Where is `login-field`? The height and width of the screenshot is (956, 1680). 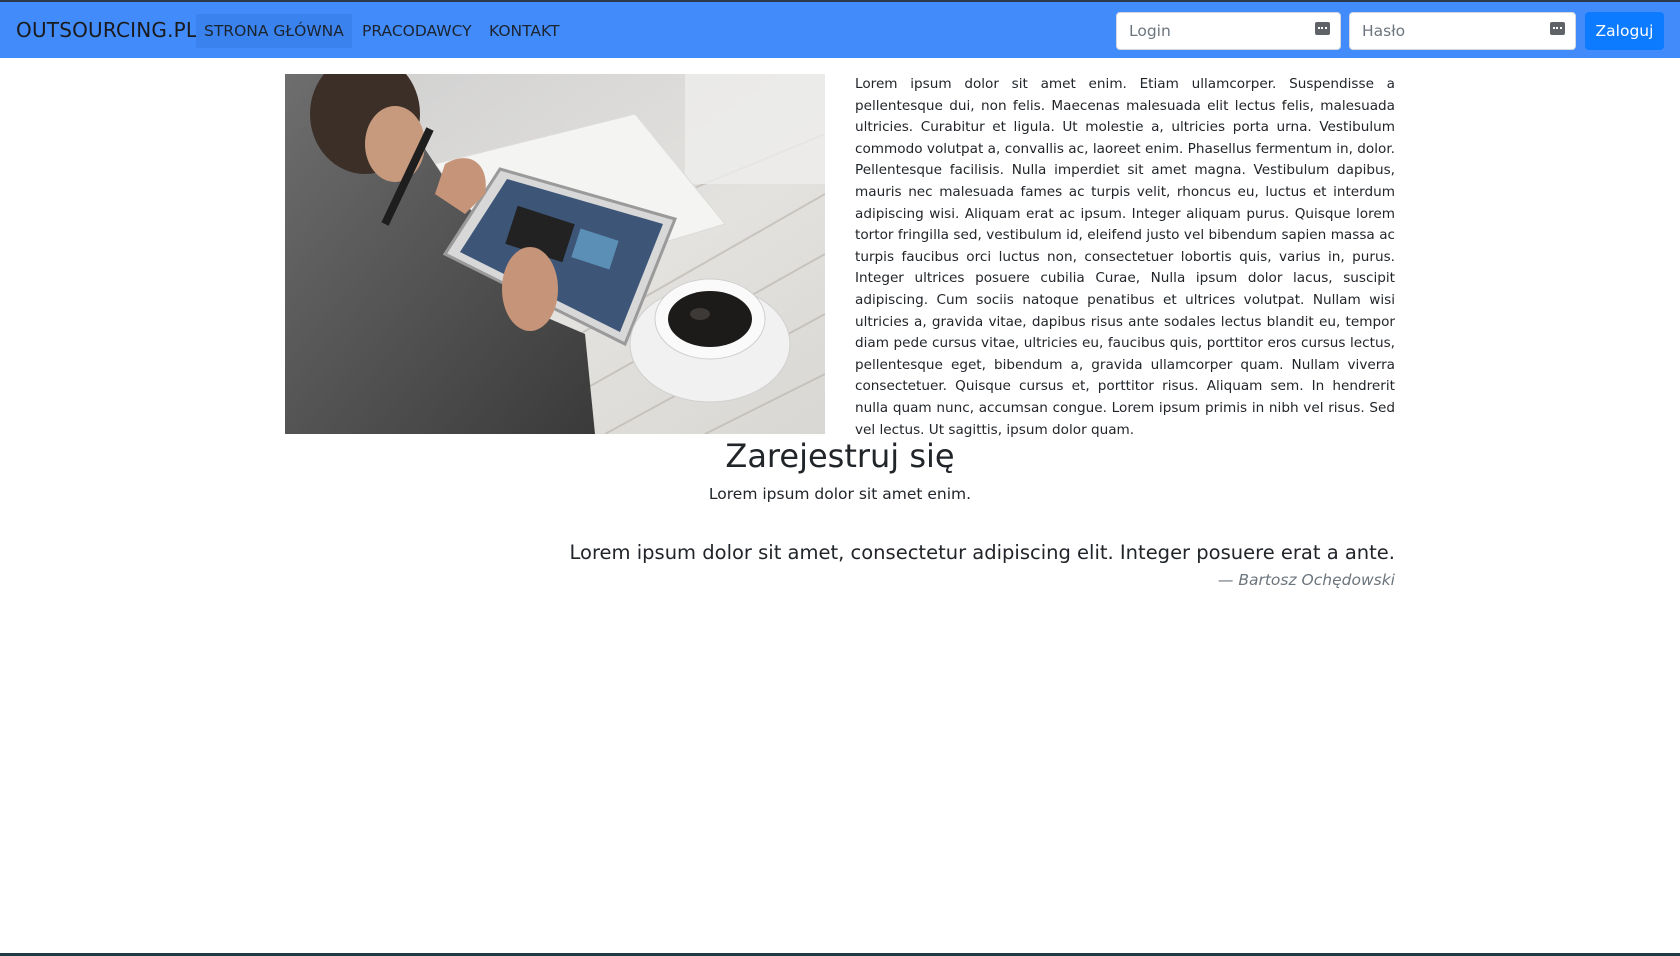 login-field is located at coordinates (1228, 31).